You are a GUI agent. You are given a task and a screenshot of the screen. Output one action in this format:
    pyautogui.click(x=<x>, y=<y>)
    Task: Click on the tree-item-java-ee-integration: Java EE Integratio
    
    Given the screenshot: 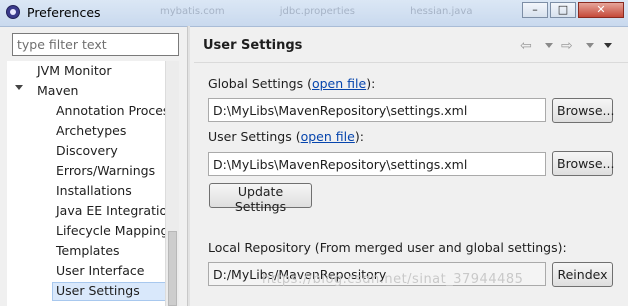 What is the action you would take?
    pyautogui.click(x=110, y=211)
    